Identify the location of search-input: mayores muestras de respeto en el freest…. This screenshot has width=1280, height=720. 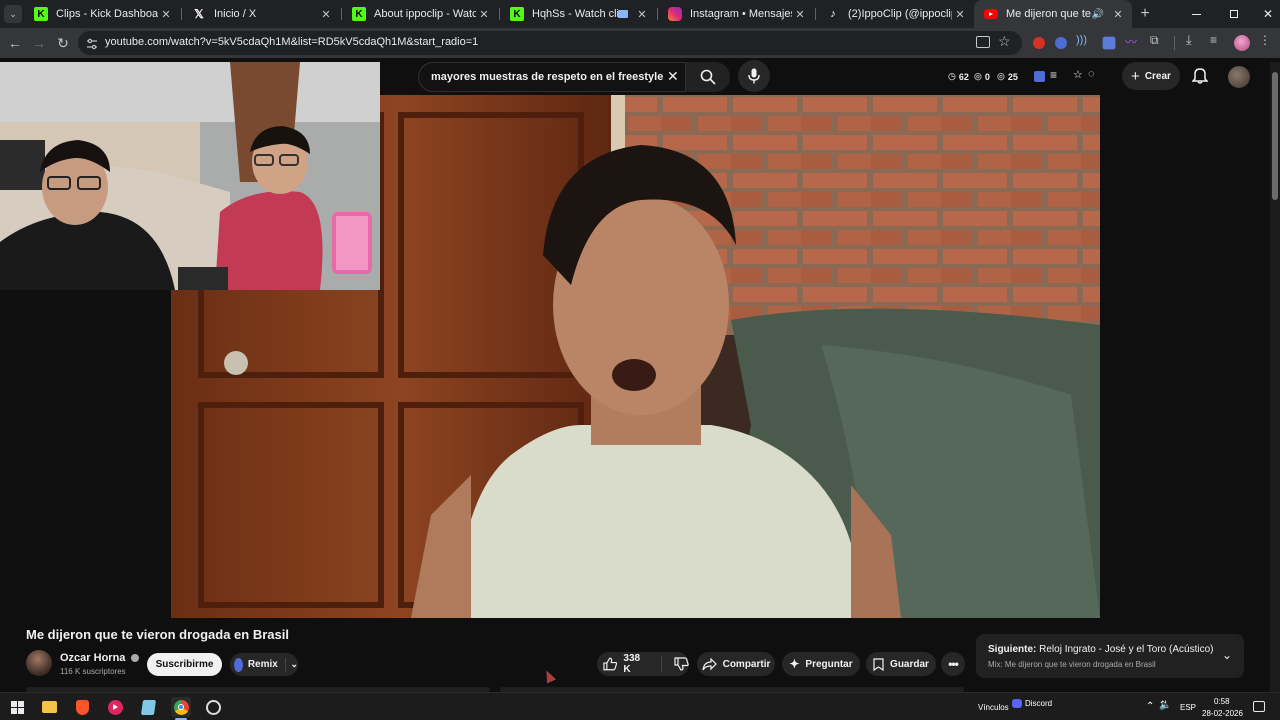
(547, 77).